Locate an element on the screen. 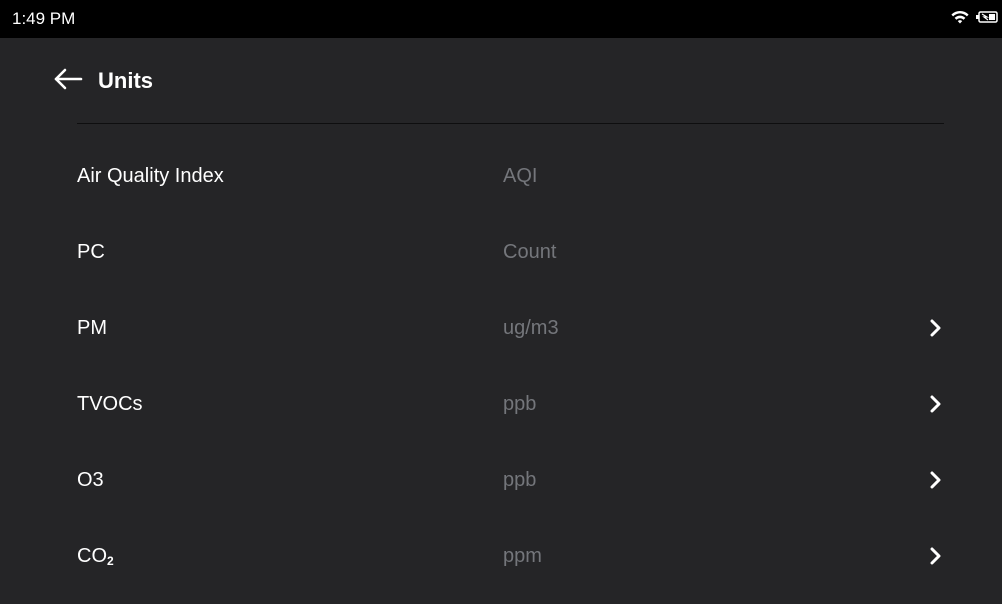 Image resolution: width=1002 pixels, height=604 pixels. back-button is located at coordinates (68, 81).